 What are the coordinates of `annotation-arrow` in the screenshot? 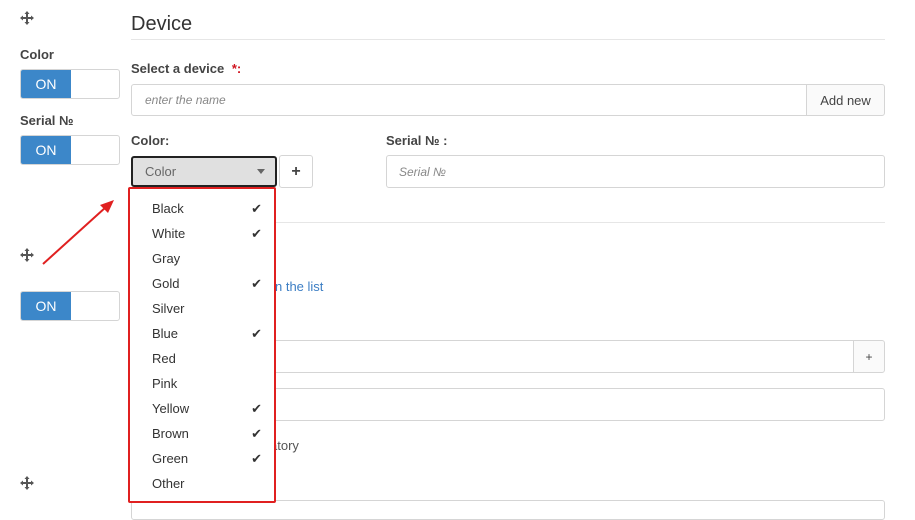 It's located at (78, 232).